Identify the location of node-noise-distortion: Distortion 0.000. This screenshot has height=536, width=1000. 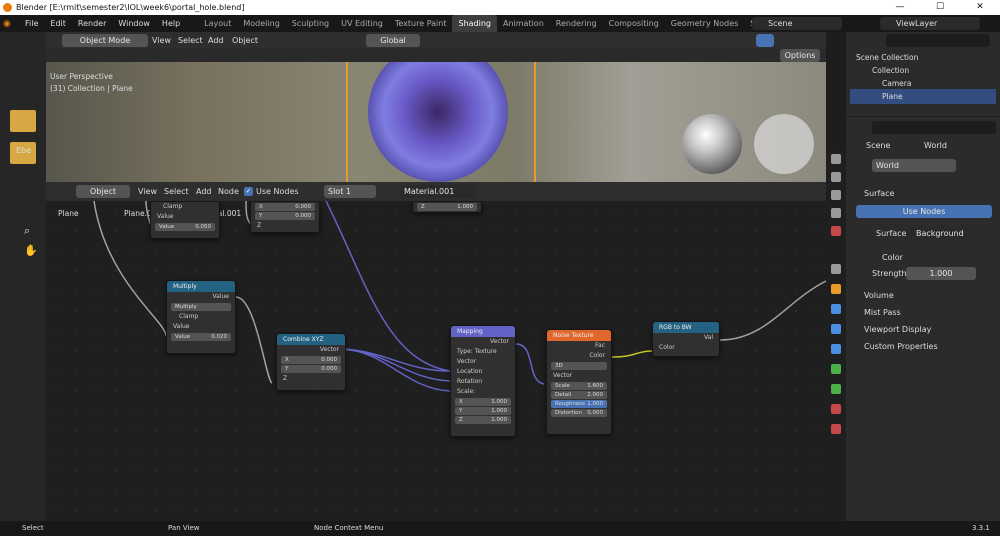
(579, 413).